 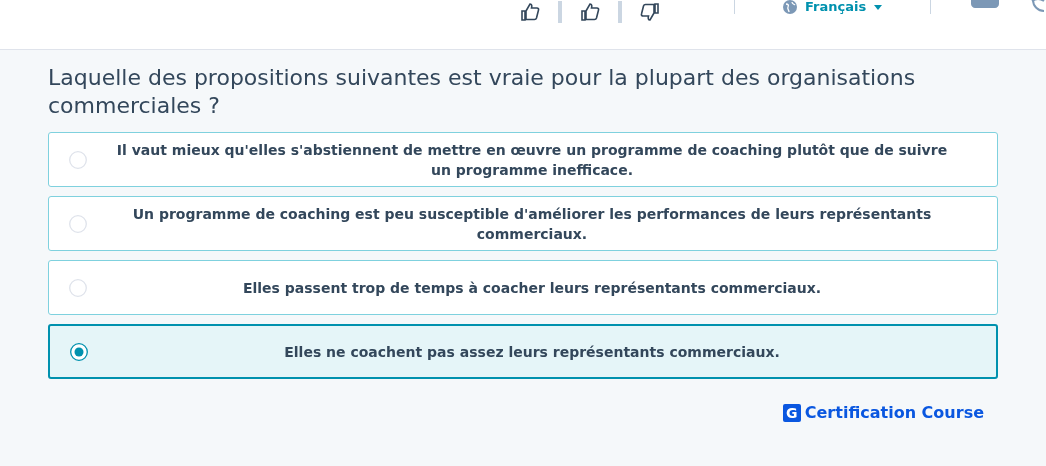 What do you see at coordinates (650, 12) in the screenshot?
I see `thumbs-down-icon` at bounding box center [650, 12].